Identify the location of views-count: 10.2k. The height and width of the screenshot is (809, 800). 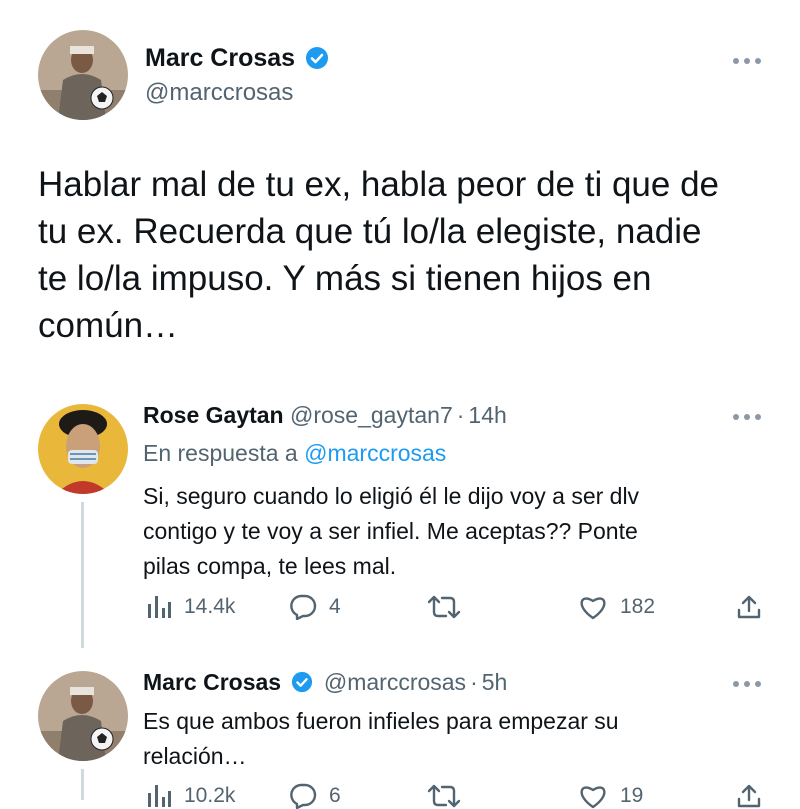
(210, 795).